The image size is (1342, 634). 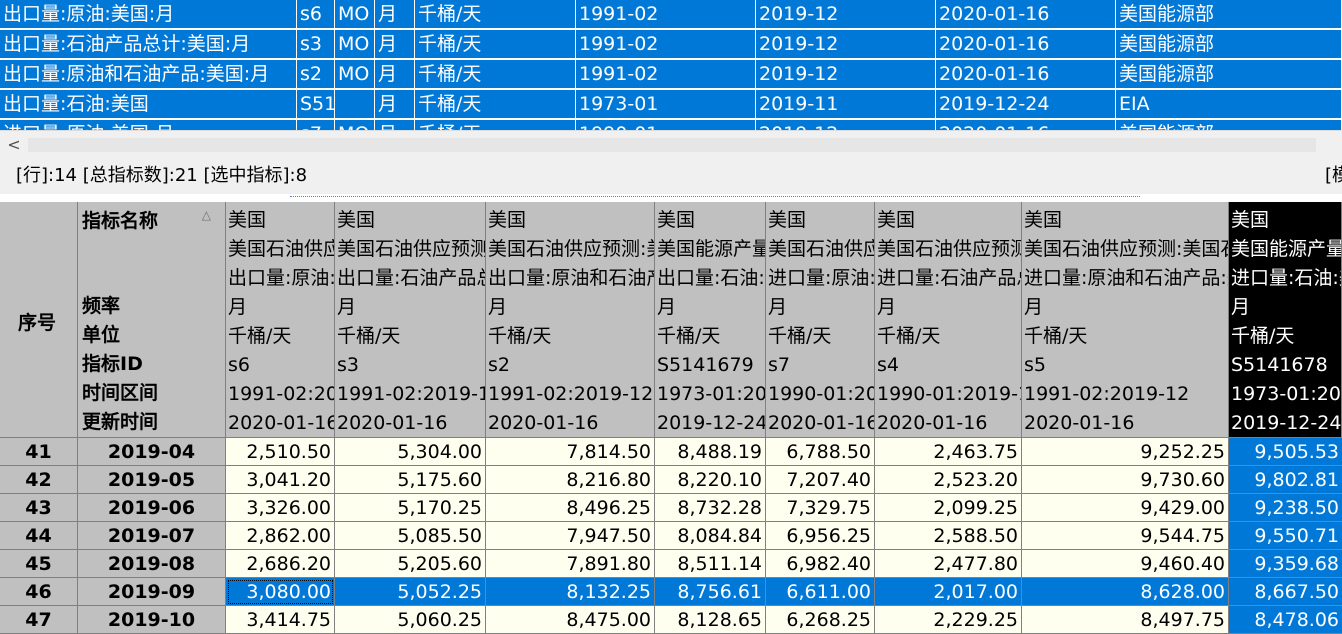 What do you see at coordinates (410, 620) in the screenshot?
I see `data-cell: 5,060.25` at bounding box center [410, 620].